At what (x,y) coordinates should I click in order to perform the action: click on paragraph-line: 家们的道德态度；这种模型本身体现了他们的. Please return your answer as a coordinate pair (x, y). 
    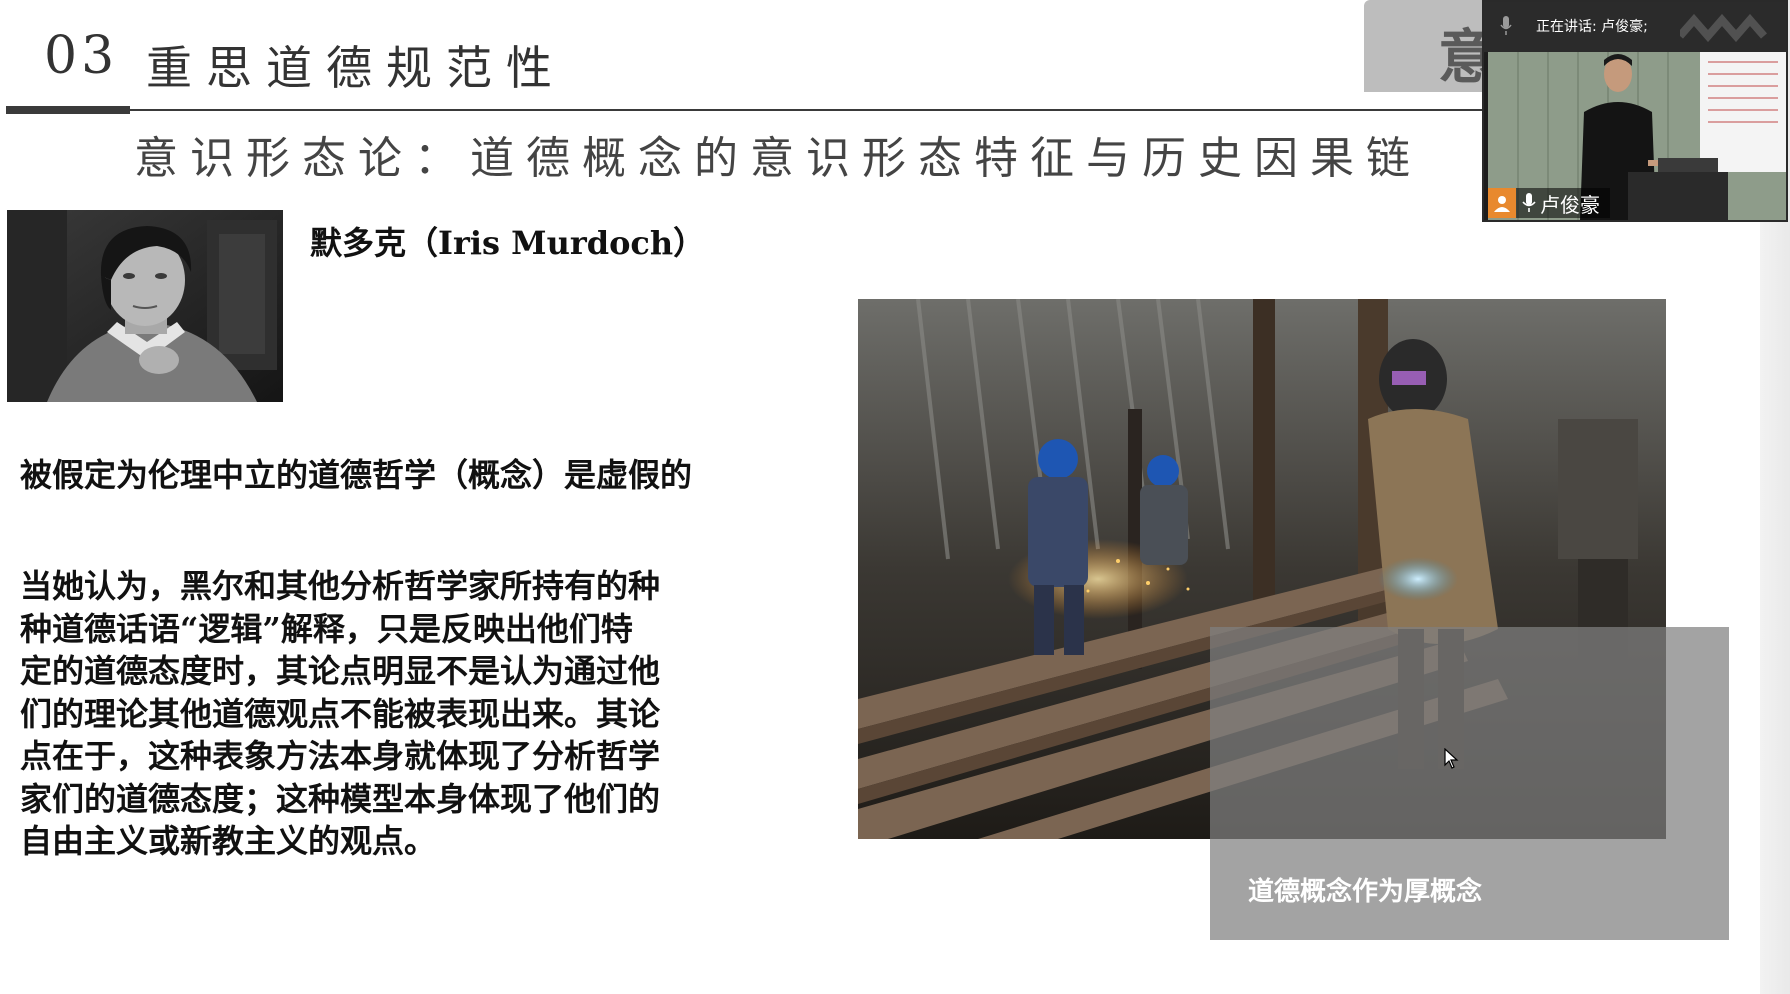
    Looking at the image, I should click on (340, 798).